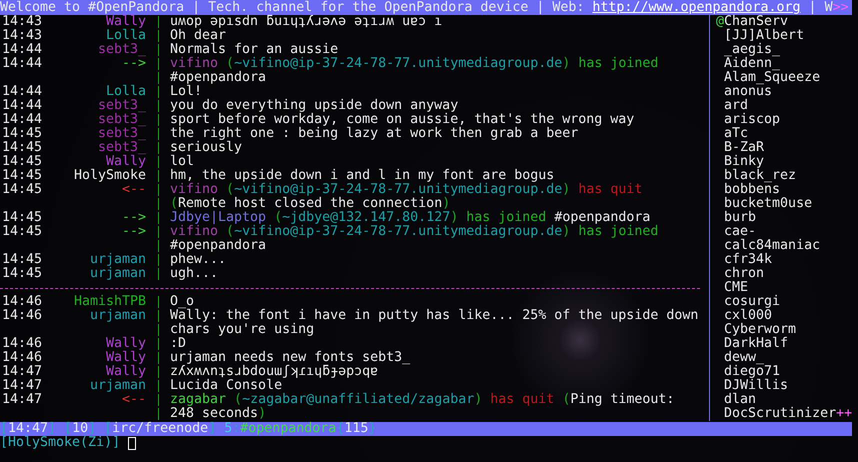 The image size is (858, 462). What do you see at coordinates (784, 162) in the screenshot?
I see `nick-list-item: Binky` at bounding box center [784, 162].